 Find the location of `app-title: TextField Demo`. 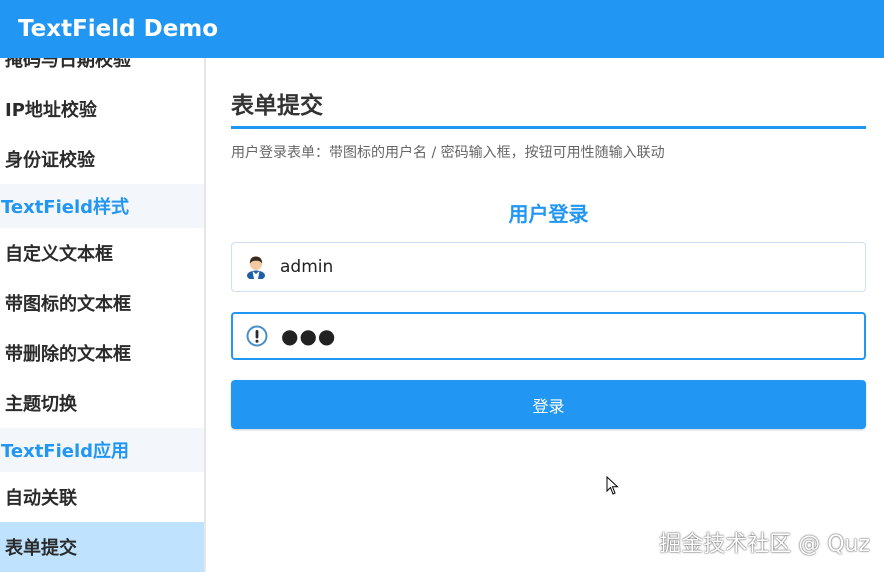

app-title: TextField Demo is located at coordinates (118, 29).